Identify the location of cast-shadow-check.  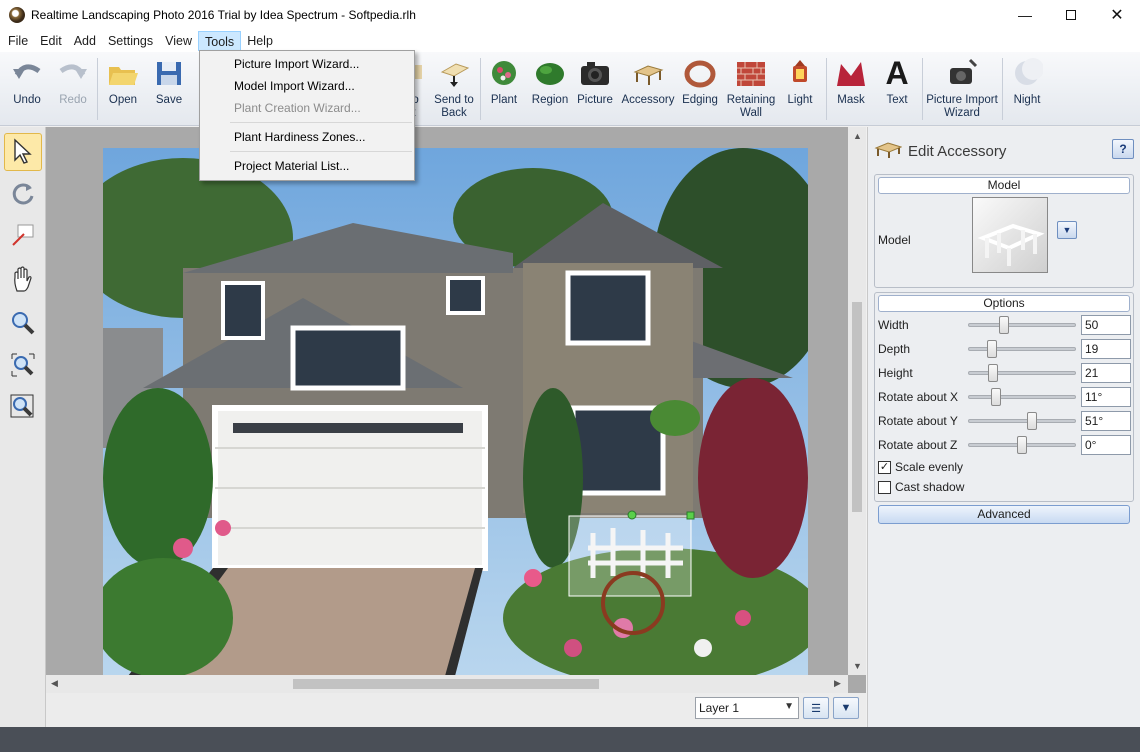
(884, 487).